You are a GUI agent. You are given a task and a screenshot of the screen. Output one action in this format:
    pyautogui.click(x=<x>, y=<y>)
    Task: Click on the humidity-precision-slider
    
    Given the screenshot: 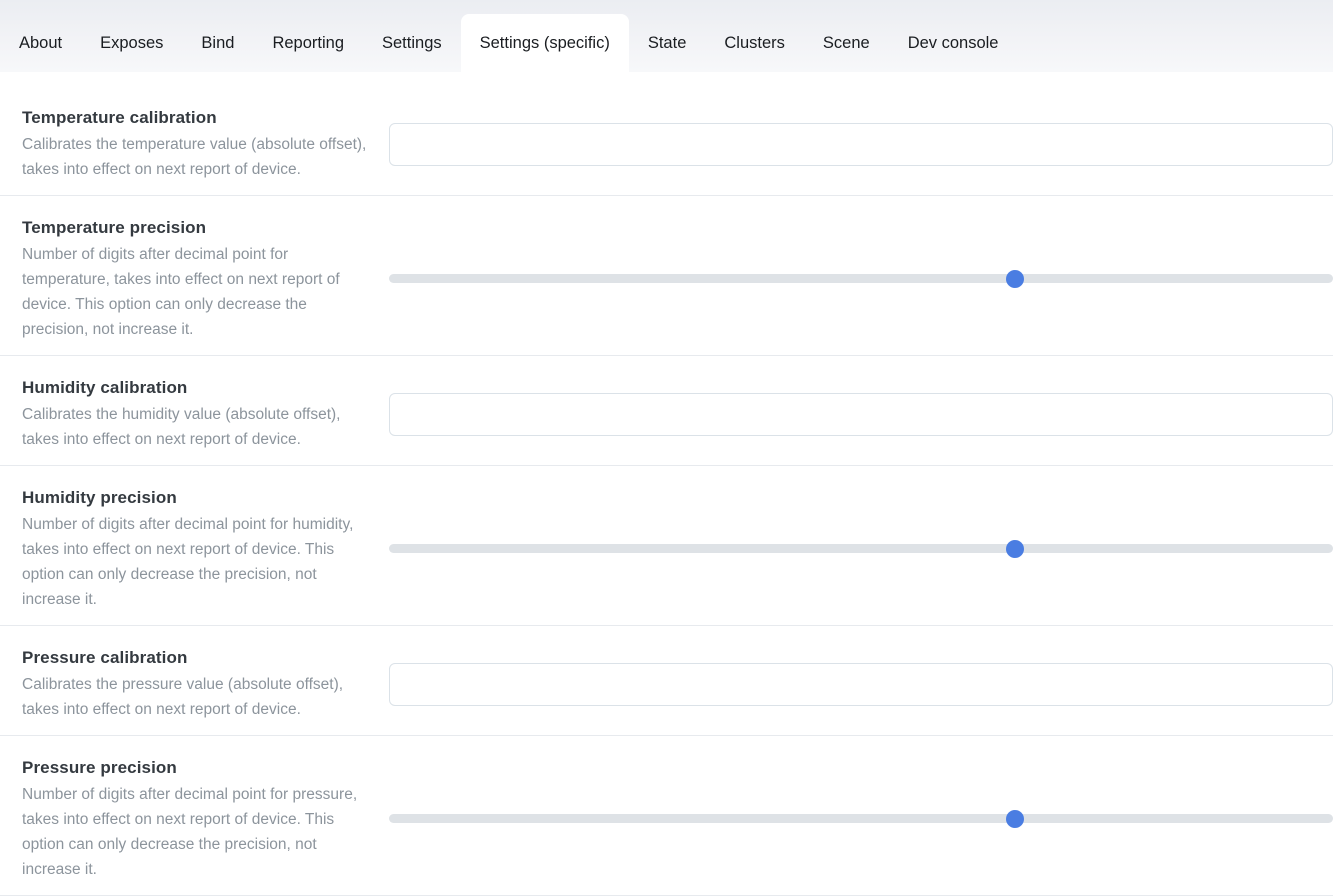 What is the action you would take?
    pyautogui.click(x=861, y=549)
    